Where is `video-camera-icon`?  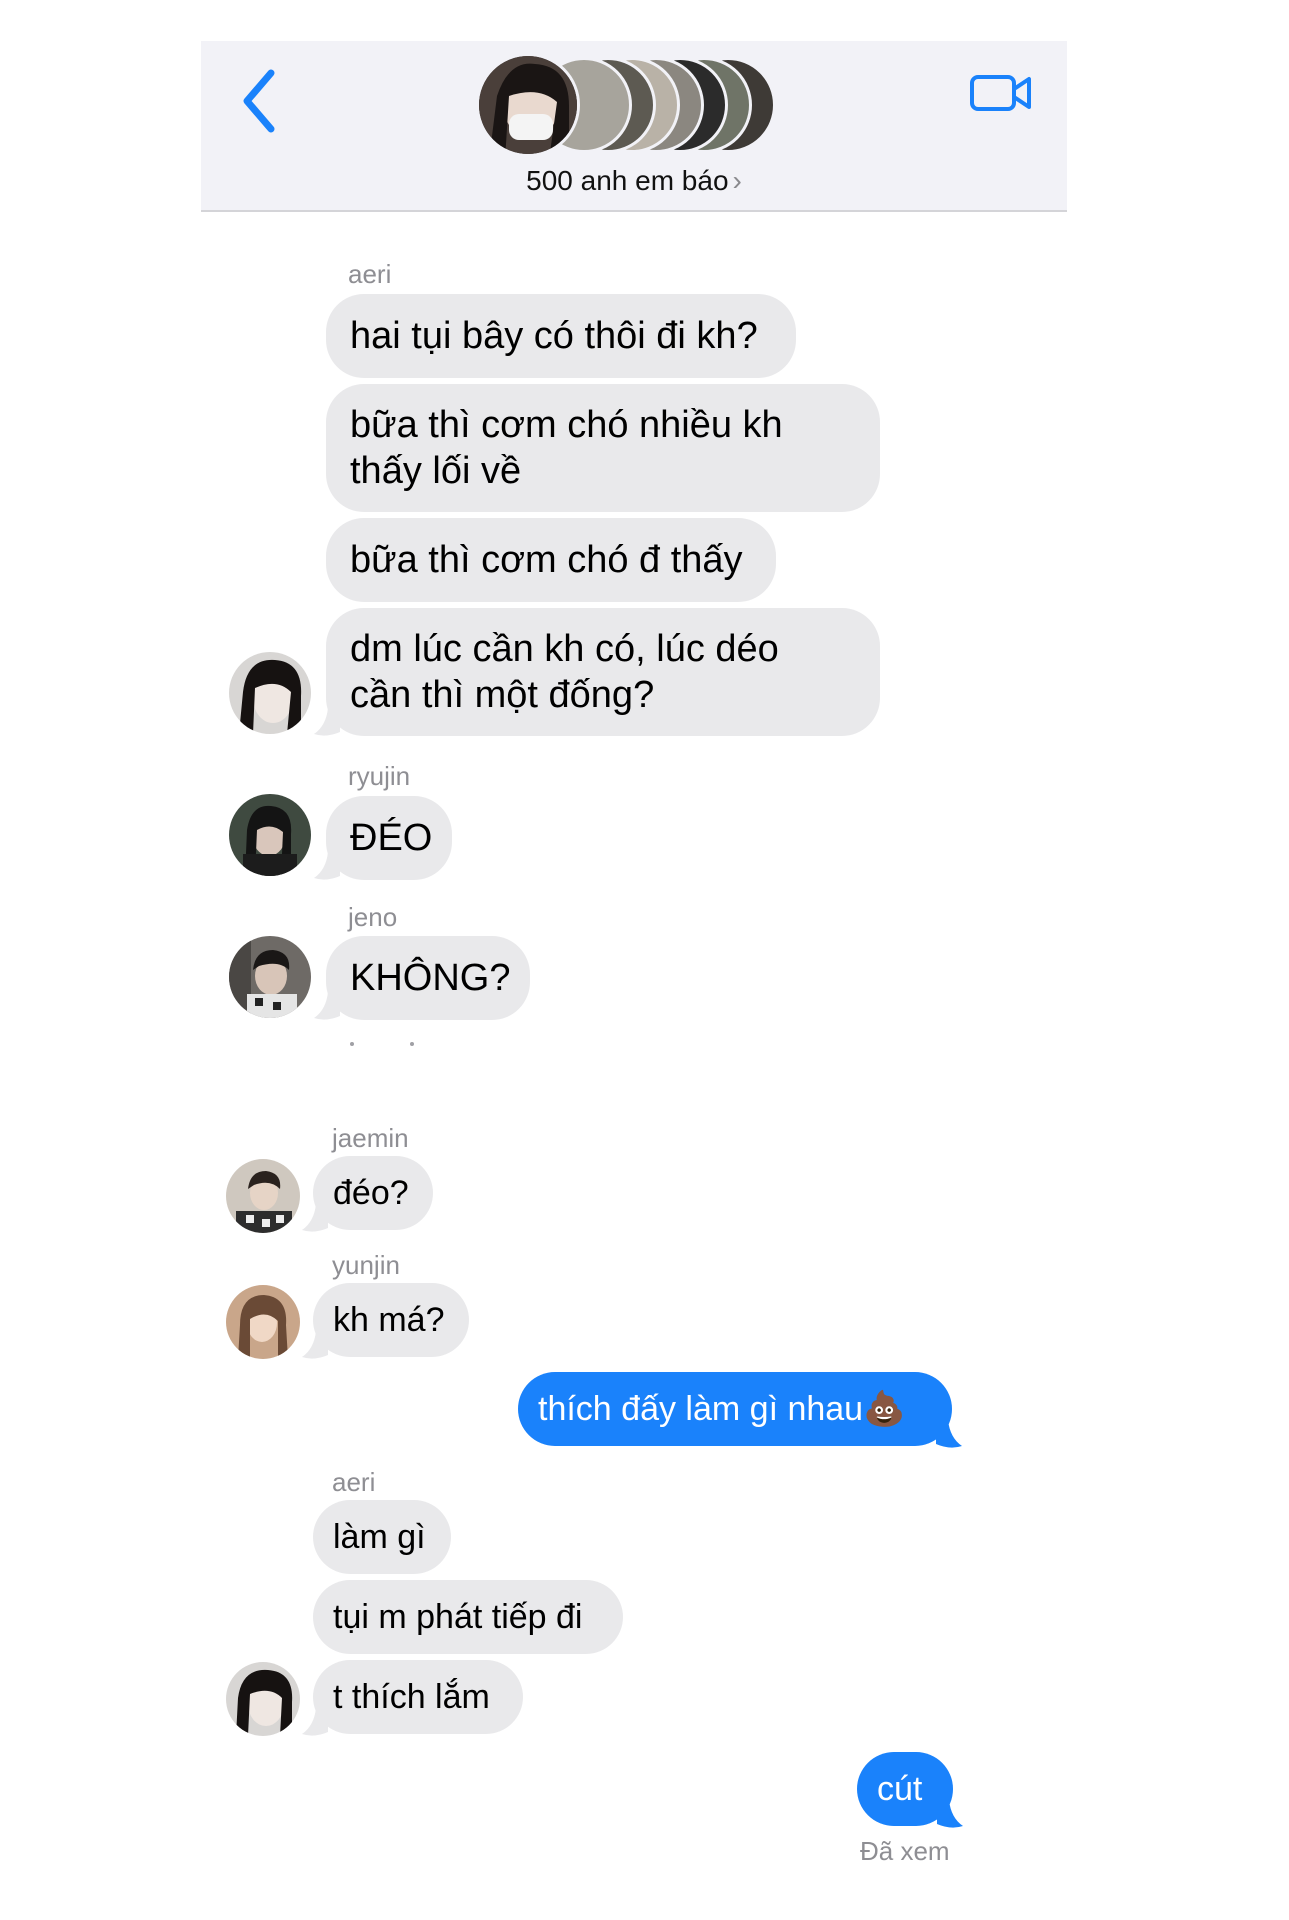 video-camera-icon is located at coordinates (1000, 93).